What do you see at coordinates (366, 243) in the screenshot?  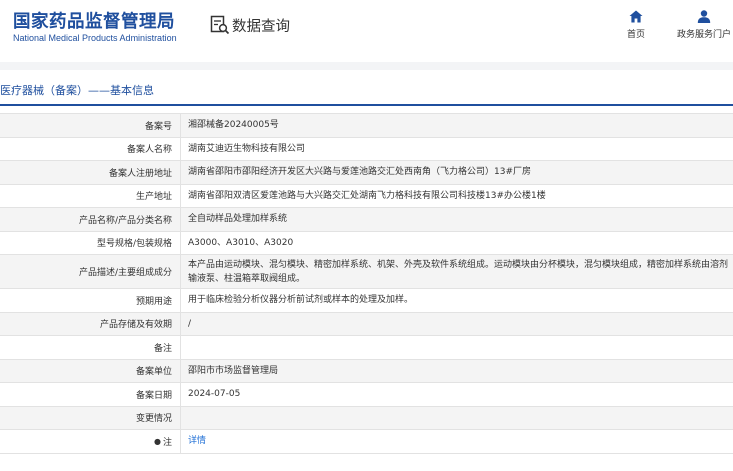 I see `table-row: 型号规格/包装规格 A3000、A3010、A3020` at bounding box center [366, 243].